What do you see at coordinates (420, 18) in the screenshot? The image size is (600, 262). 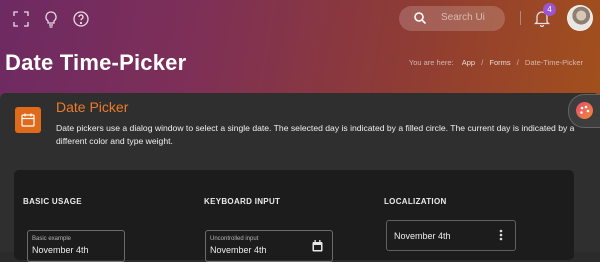 I see `search-icon` at bounding box center [420, 18].